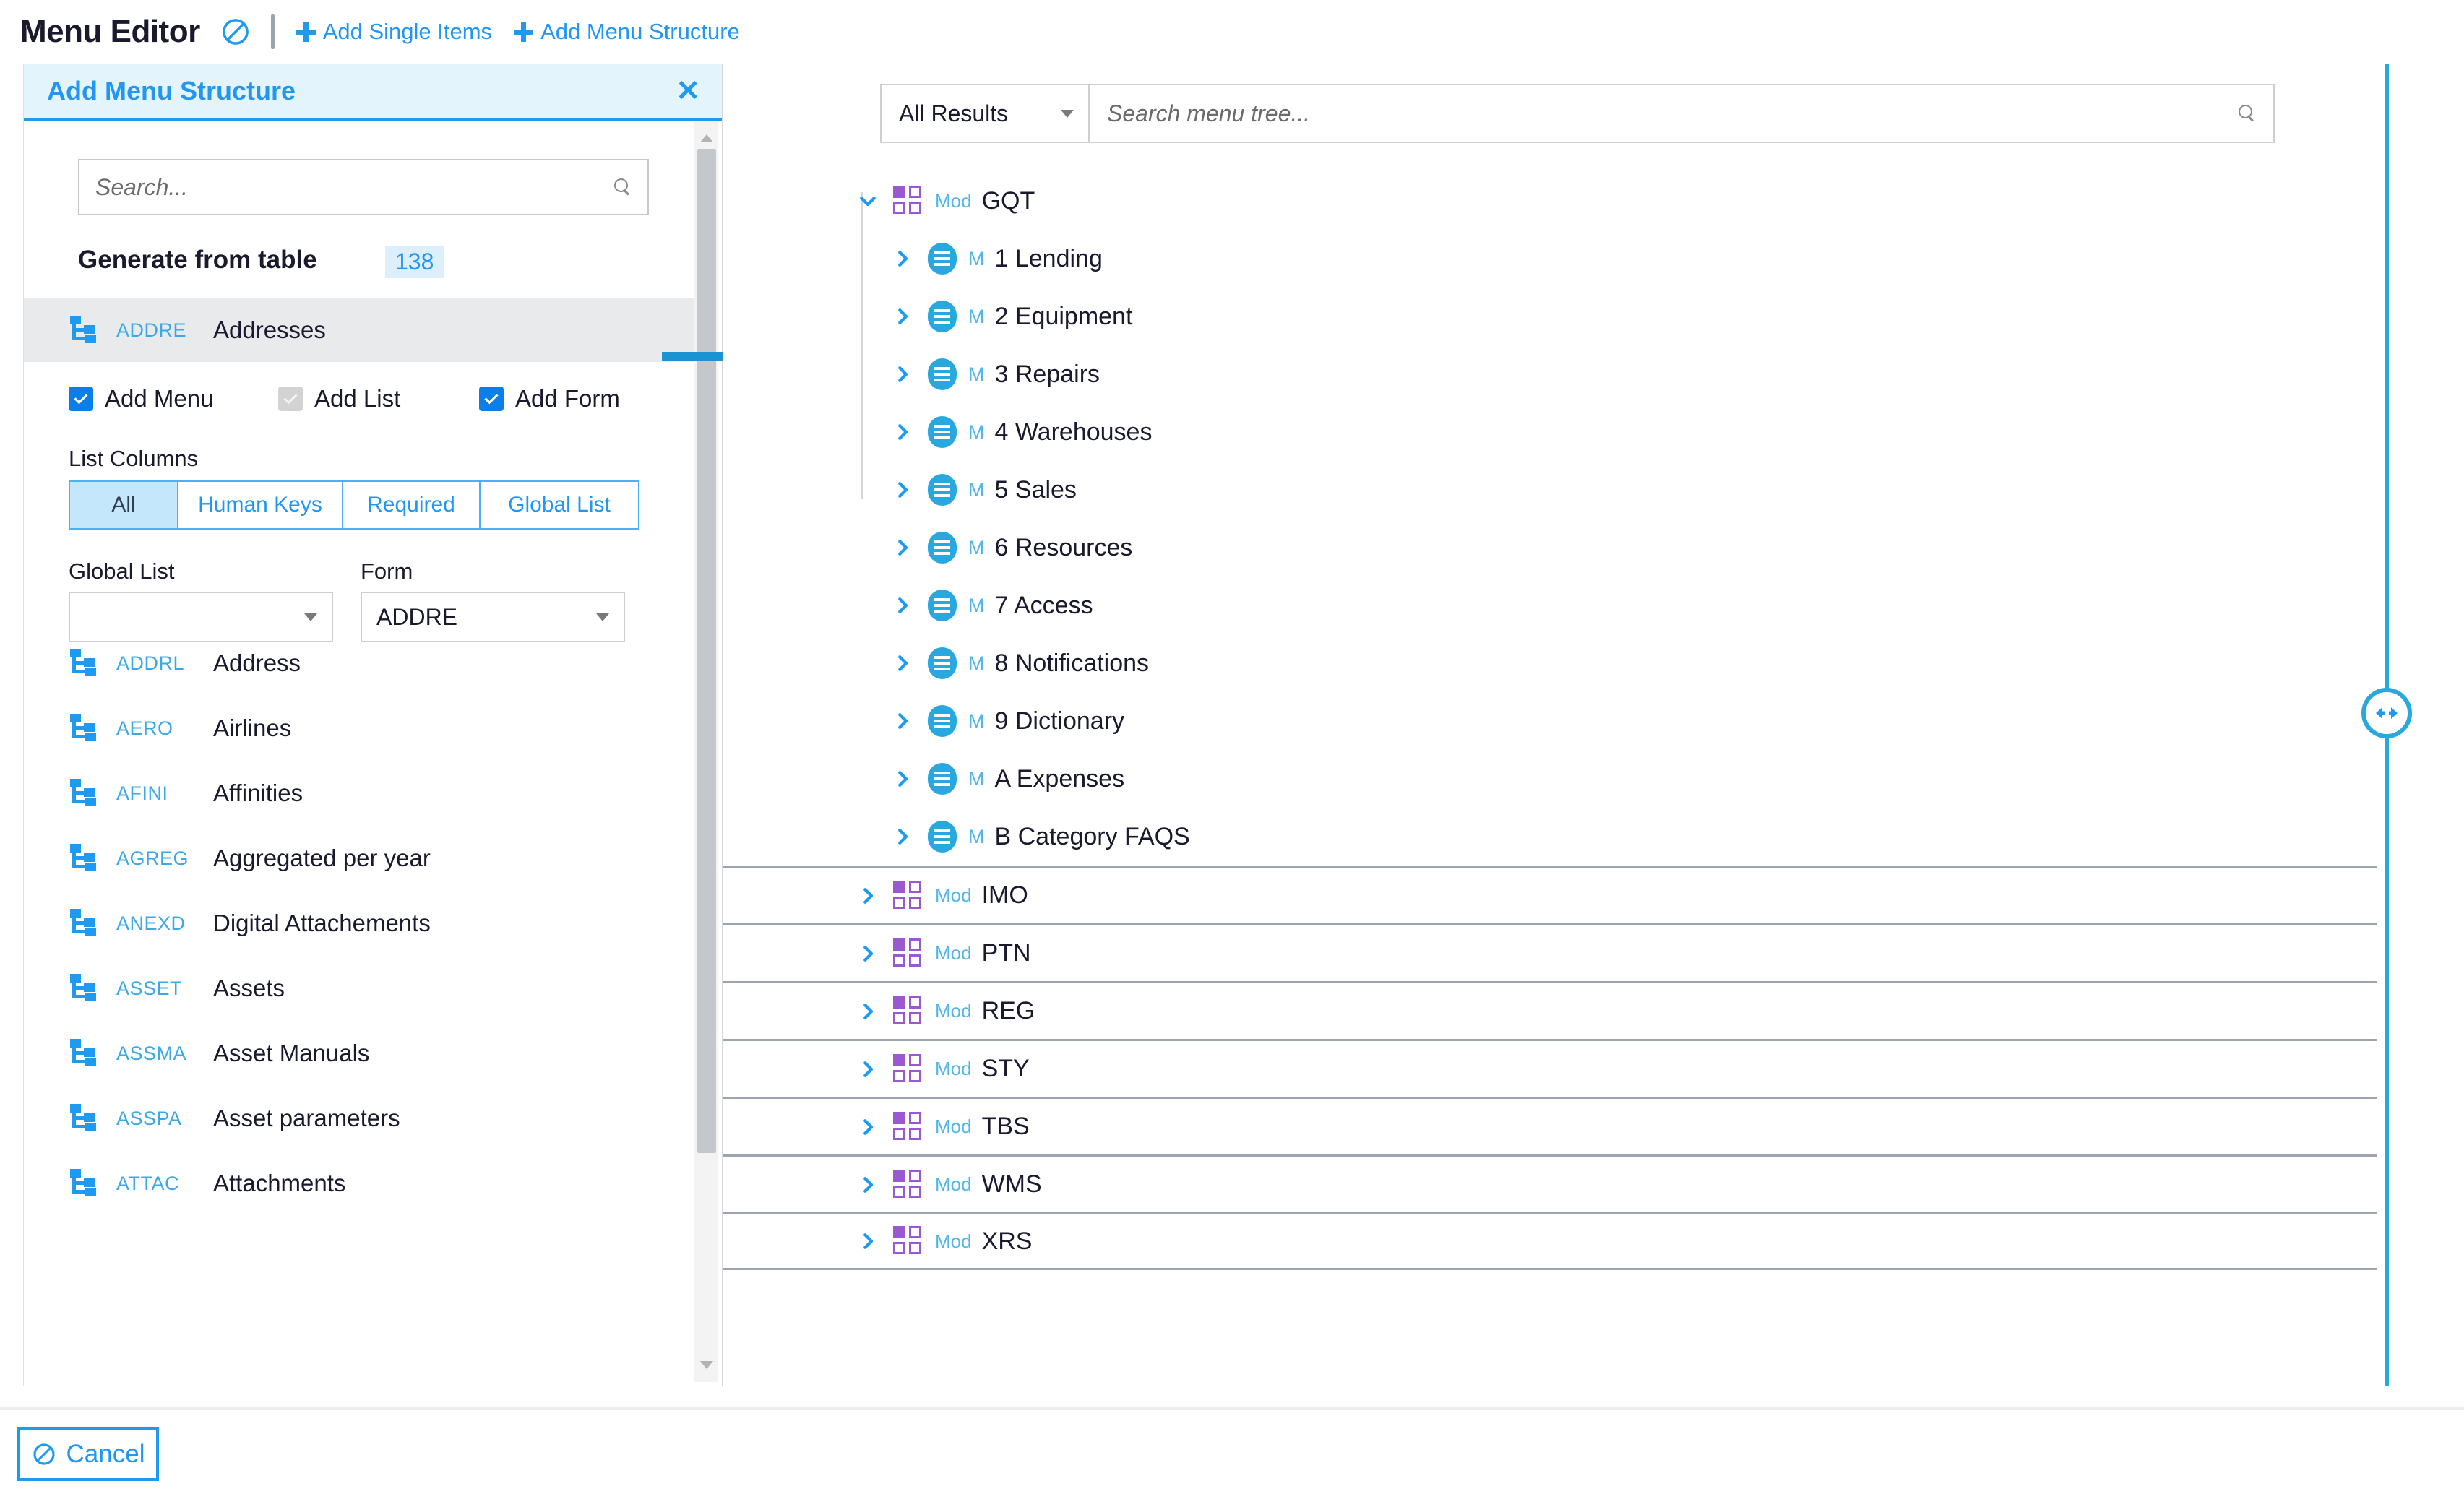 This screenshot has height=1502, width=2464. Describe the element at coordinates (1550, 1010) in the screenshot. I see `tree-node-module: Mod REG` at that location.